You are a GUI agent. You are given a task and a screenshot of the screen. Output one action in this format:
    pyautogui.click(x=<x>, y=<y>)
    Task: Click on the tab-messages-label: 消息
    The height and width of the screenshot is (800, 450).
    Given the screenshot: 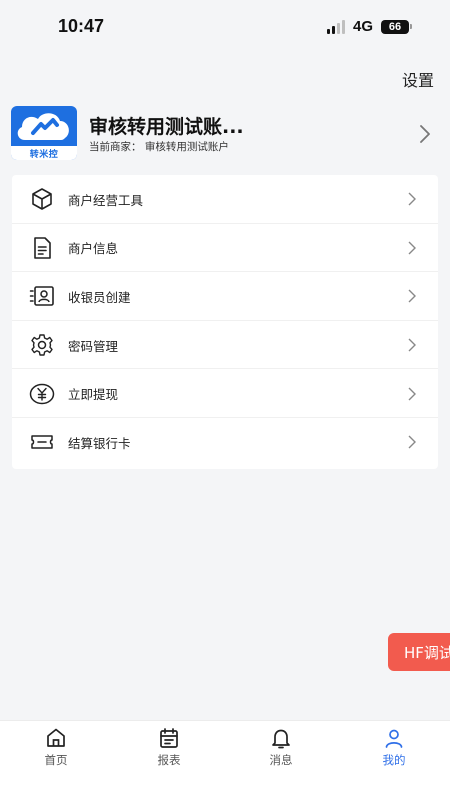 What is the action you would take?
    pyautogui.click(x=281, y=760)
    